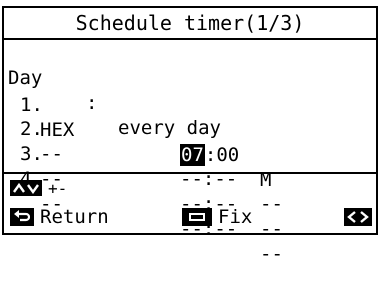  I want to click on square-icon, so click(197, 217).